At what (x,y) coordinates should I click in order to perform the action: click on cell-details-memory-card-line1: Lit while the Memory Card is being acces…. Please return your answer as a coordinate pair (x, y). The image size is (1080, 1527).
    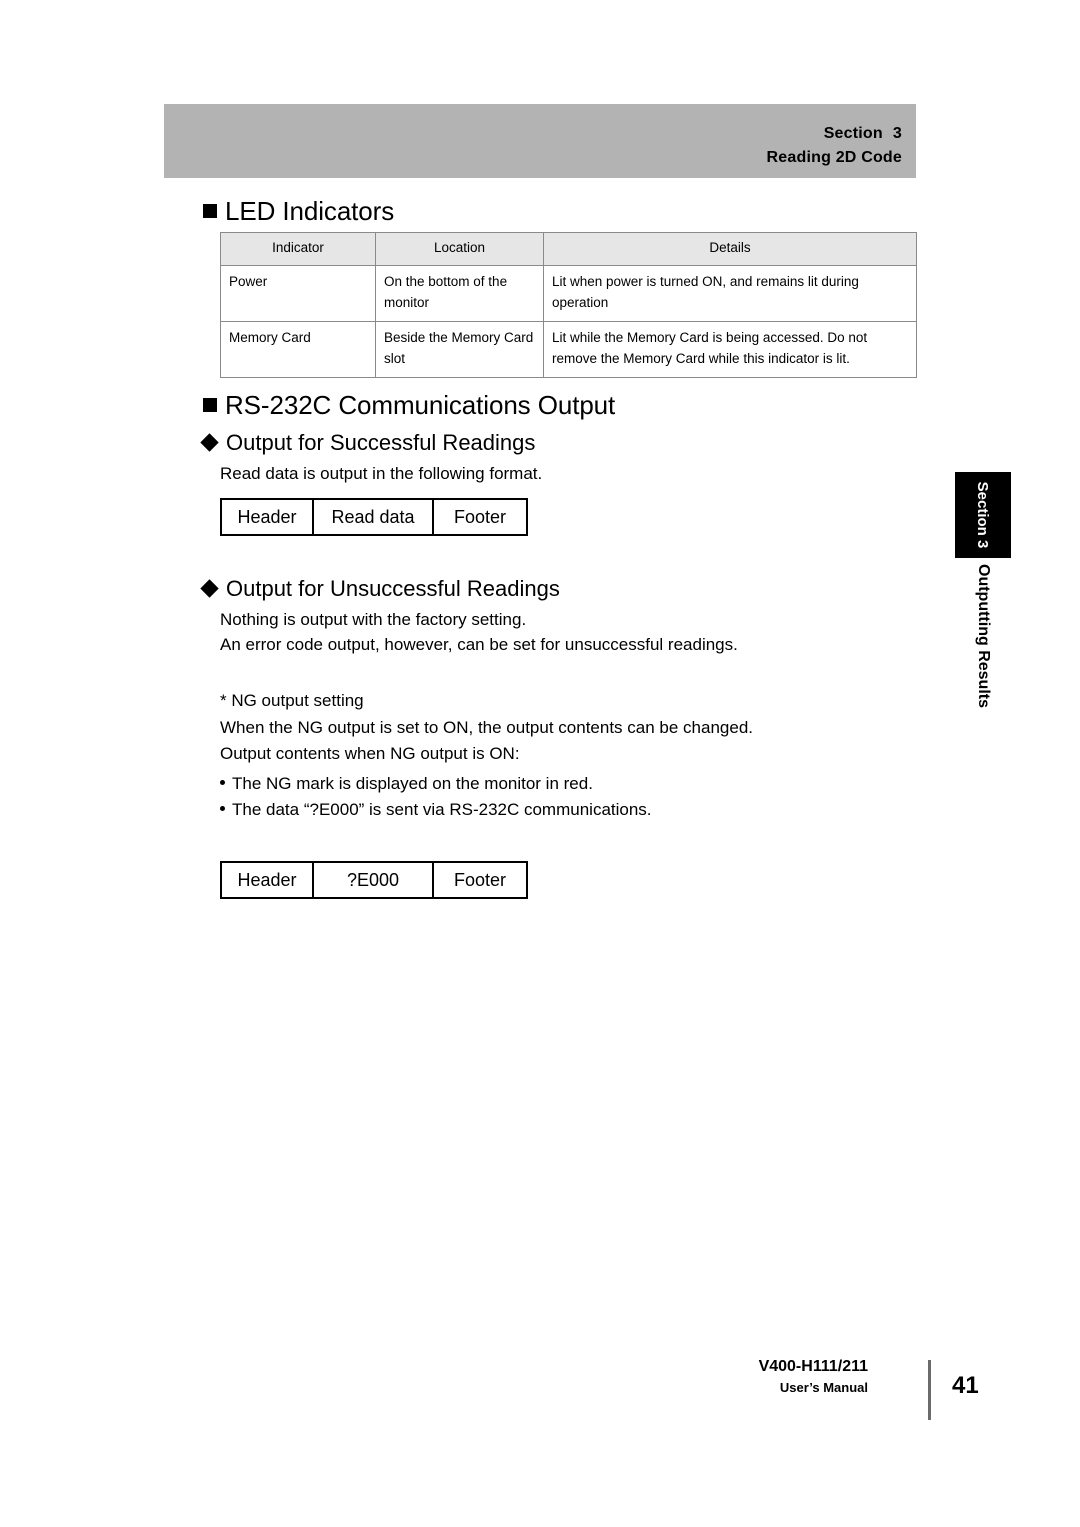
    Looking at the image, I should click on (710, 337).